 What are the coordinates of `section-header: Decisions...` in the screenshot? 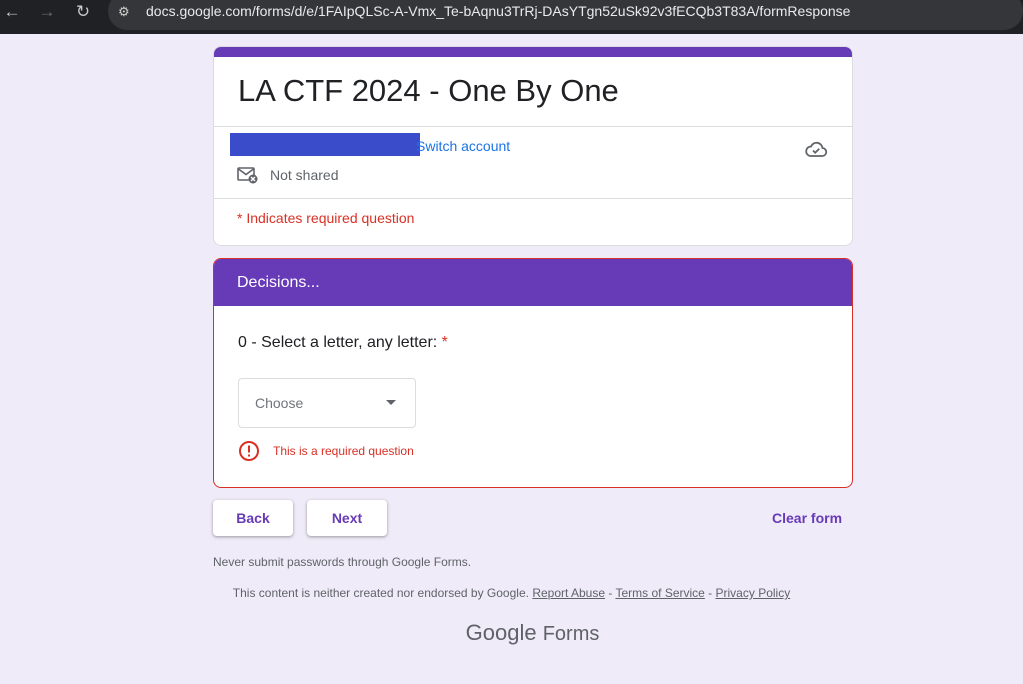 It's located at (533, 282).